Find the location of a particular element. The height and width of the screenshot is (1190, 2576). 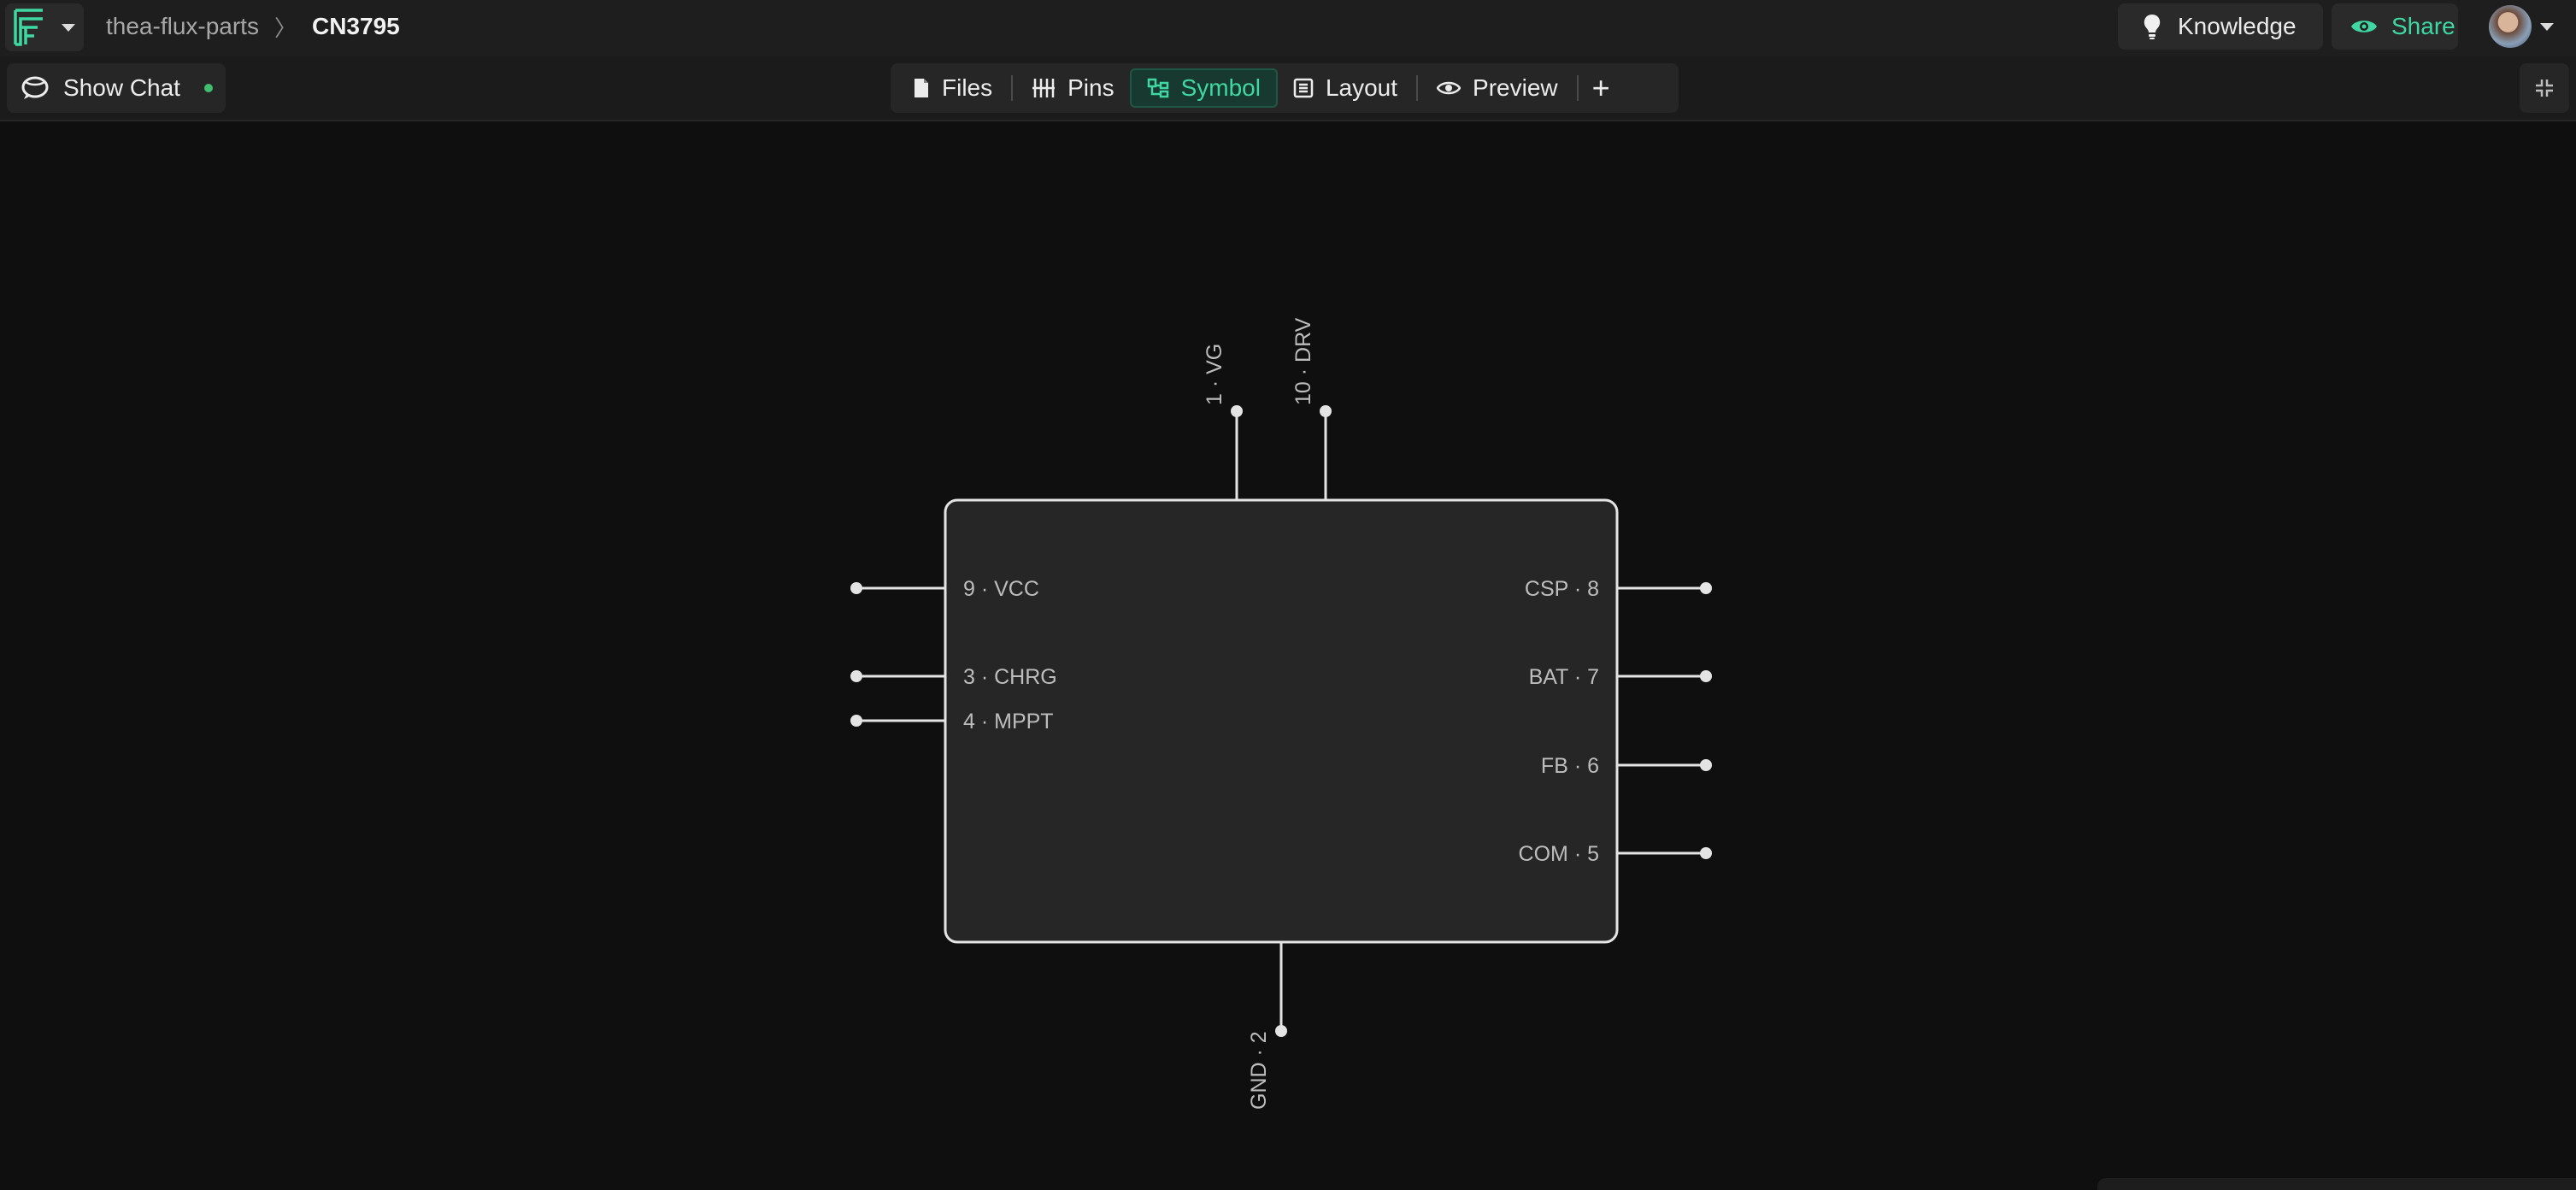

pin-bat: BAT · 7 is located at coordinates (1620, 677).